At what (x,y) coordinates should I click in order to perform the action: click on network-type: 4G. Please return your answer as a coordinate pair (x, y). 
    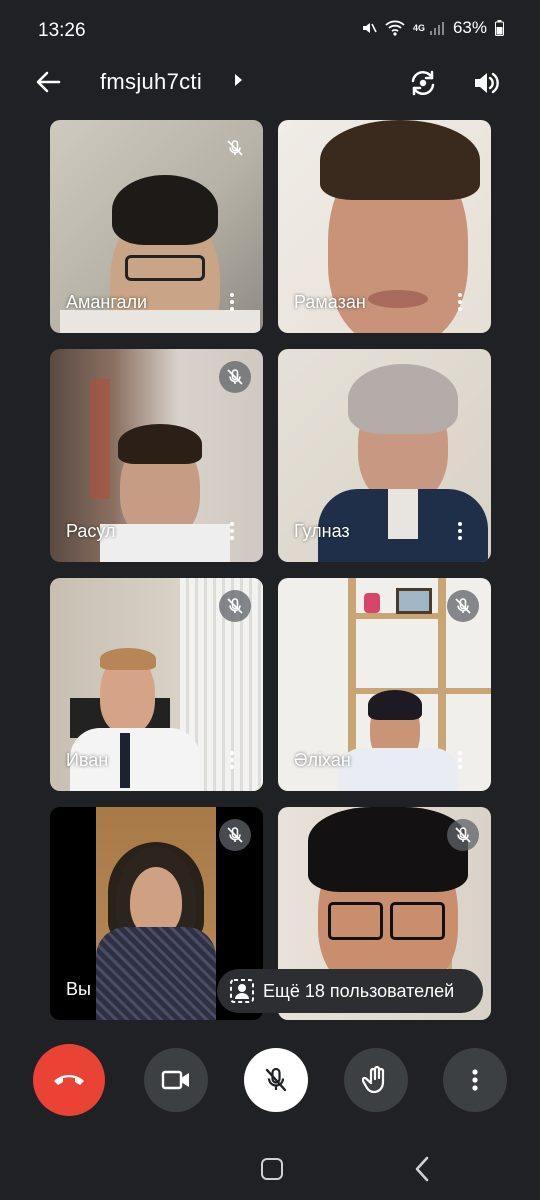
    Looking at the image, I should click on (418, 27).